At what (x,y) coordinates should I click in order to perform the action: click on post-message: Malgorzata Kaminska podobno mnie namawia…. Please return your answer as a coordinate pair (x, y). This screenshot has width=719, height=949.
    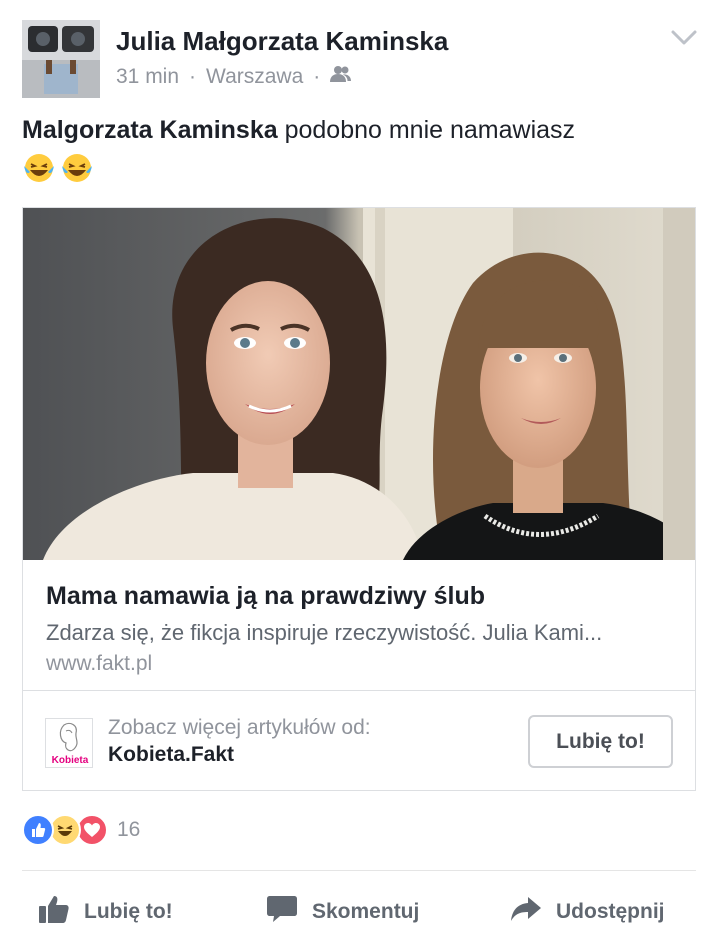
    Looking at the image, I should click on (298, 130).